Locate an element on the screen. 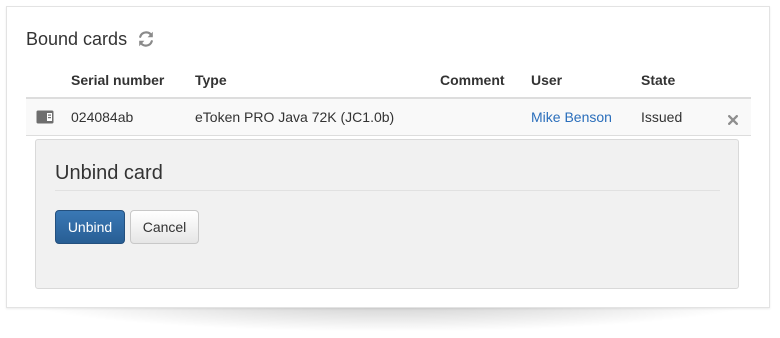 Image resolution: width=780 pixels, height=338 pixels. cell-icon is located at coordinates (48, 117).